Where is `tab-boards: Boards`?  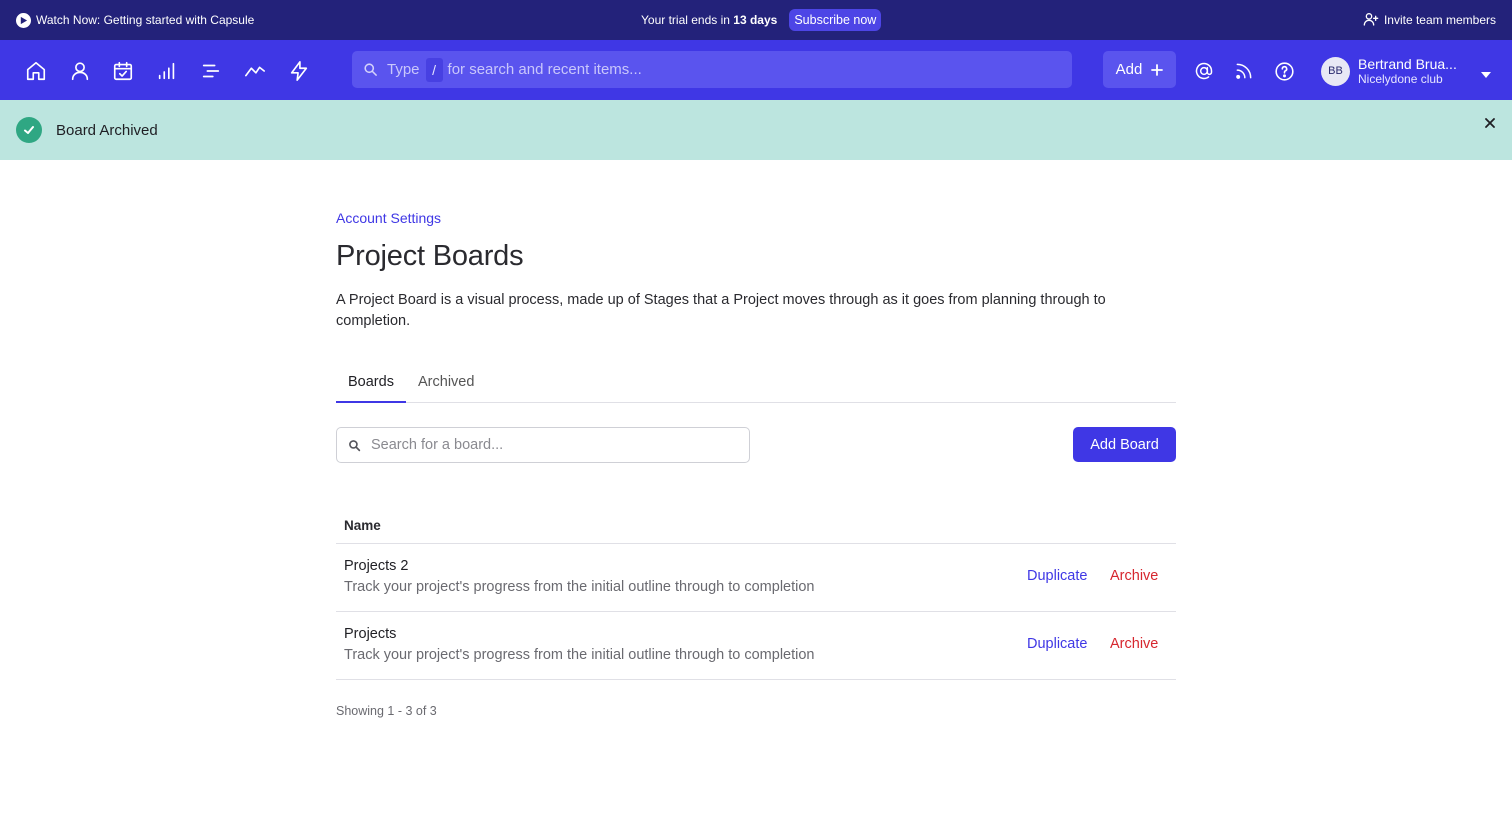
tab-boards: Boards is located at coordinates (371, 383).